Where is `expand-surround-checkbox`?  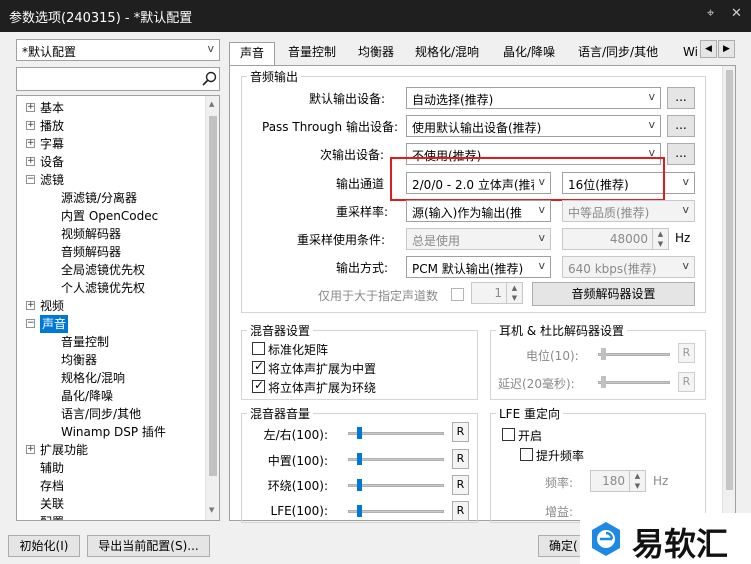 expand-surround-checkbox is located at coordinates (258, 385).